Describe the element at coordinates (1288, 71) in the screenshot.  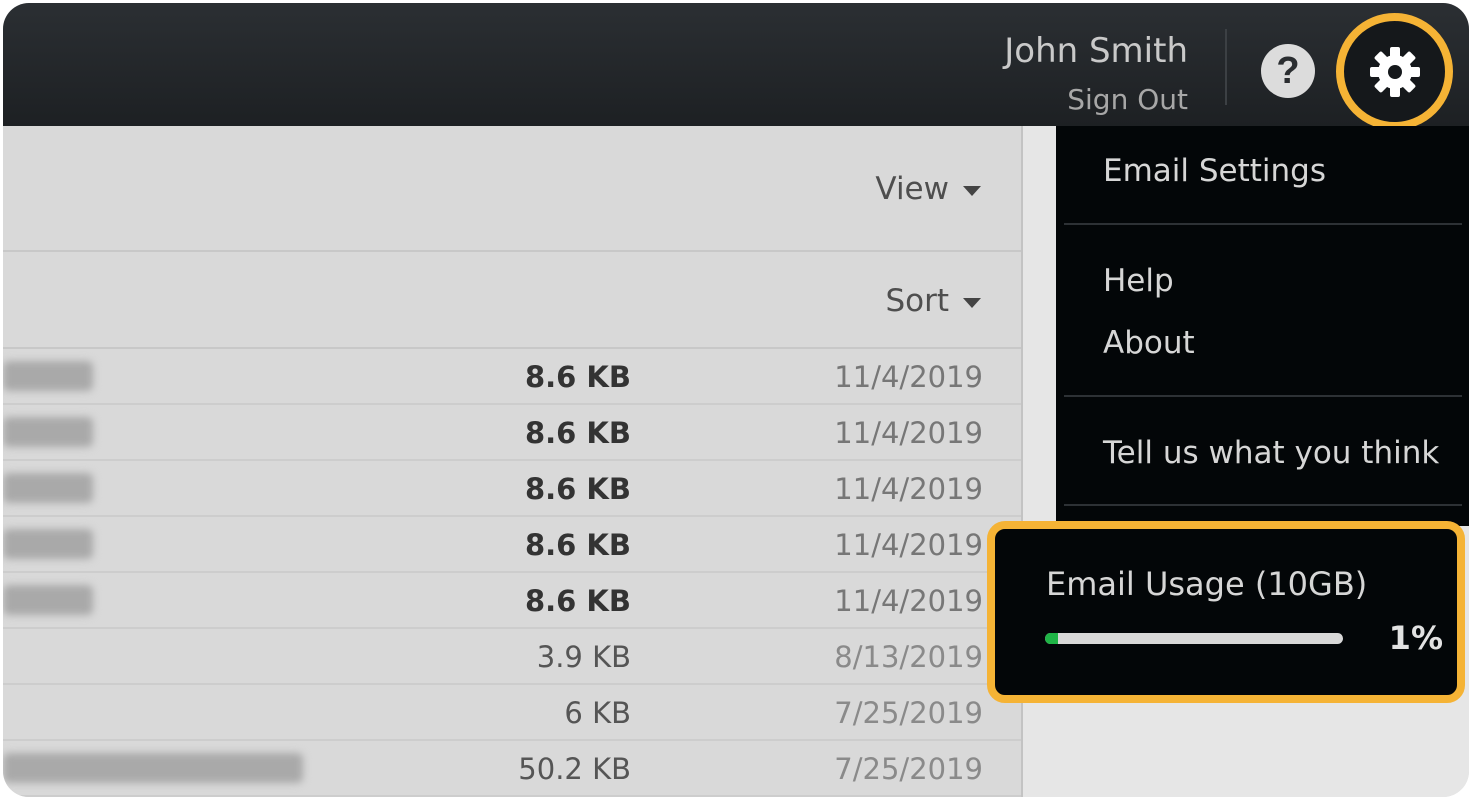
I see `help-icon: ?` at that location.